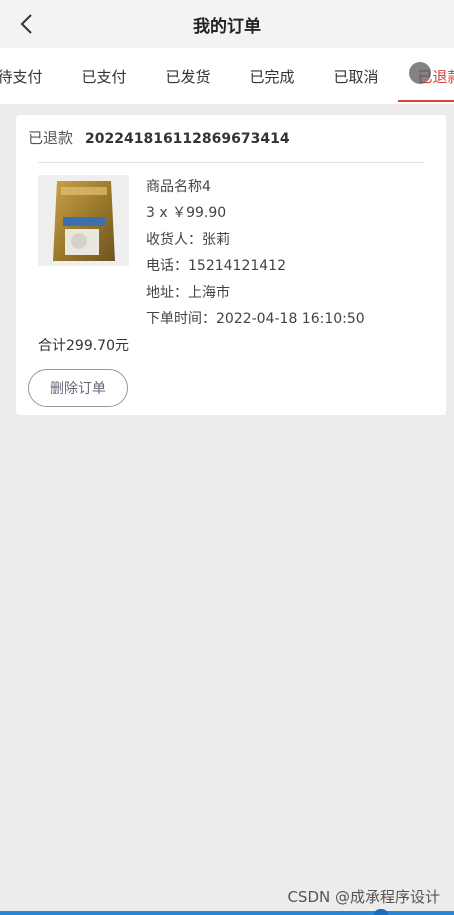 Image resolution: width=454 pixels, height=915 pixels. What do you see at coordinates (420, 73) in the screenshot?
I see `touch-indicator` at bounding box center [420, 73].